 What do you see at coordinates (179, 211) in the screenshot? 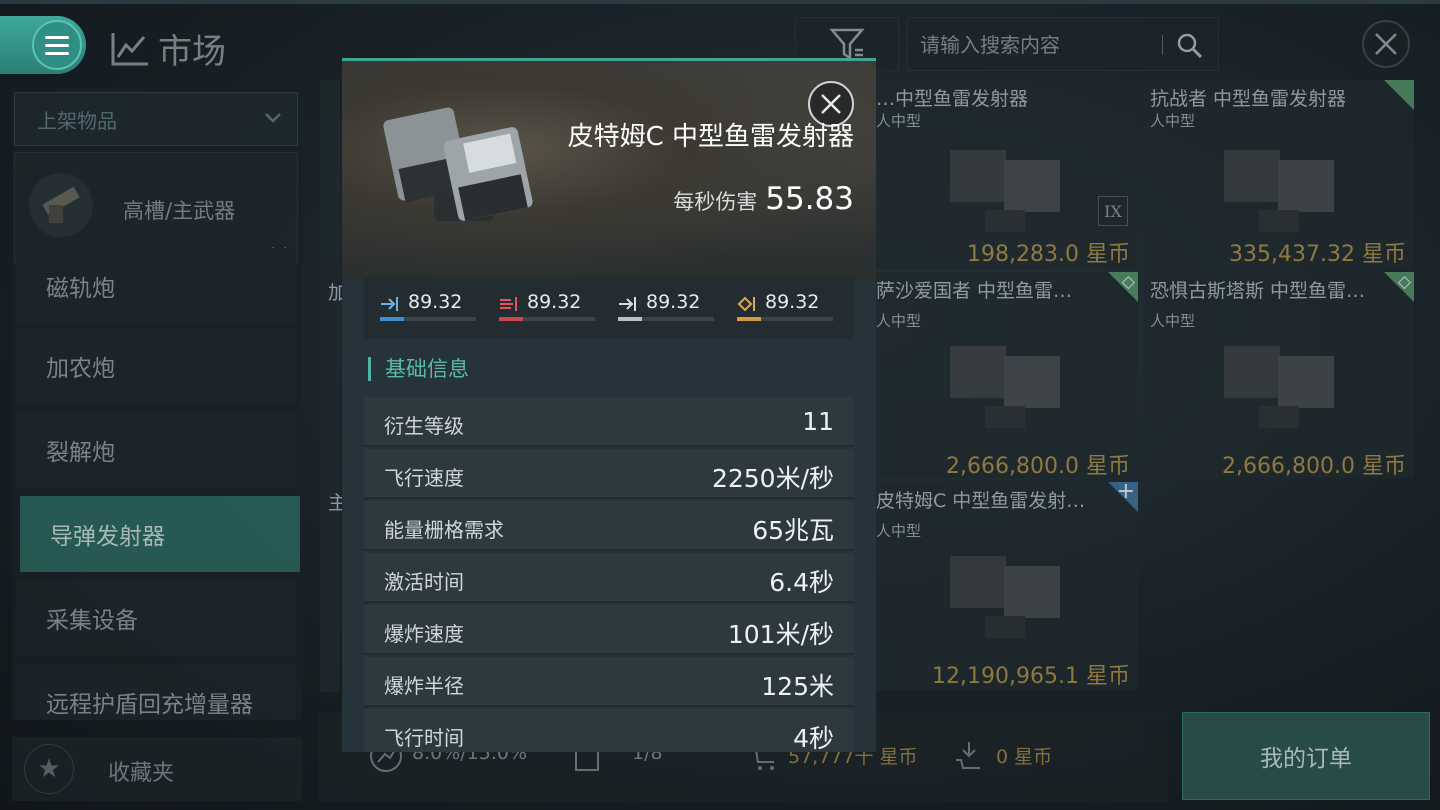
I see `category-label: 高槽/主武器` at bounding box center [179, 211].